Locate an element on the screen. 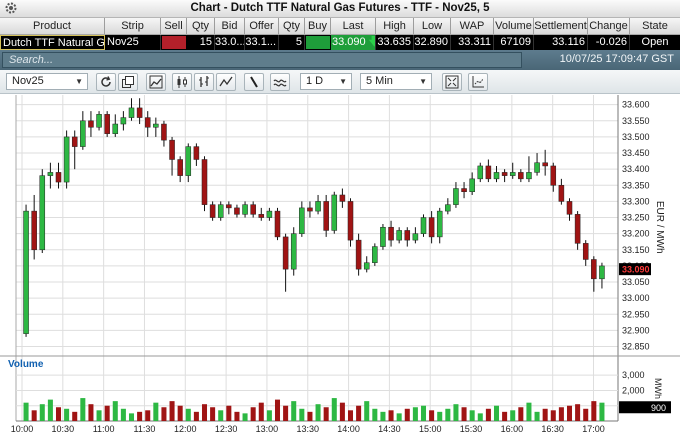 The height and width of the screenshot is (436, 680). chart-style-candle-button is located at coordinates (182, 82).